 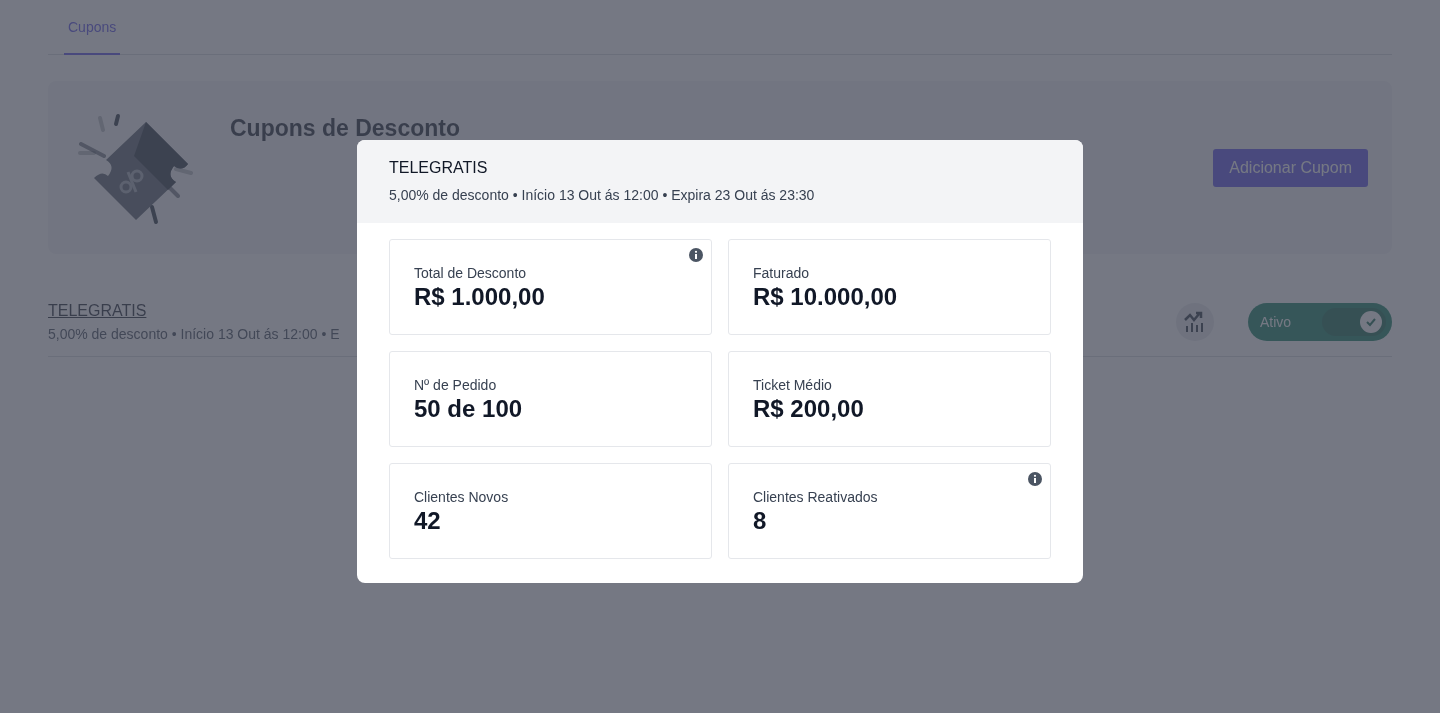 What do you see at coordinates (602, 195) in the screenshot?
I see `modal-details: 5,00% de desconto • Início 13 Out ás 12:00 • Expira 23 Out ás 23:30` at bounding box center [602, 195].